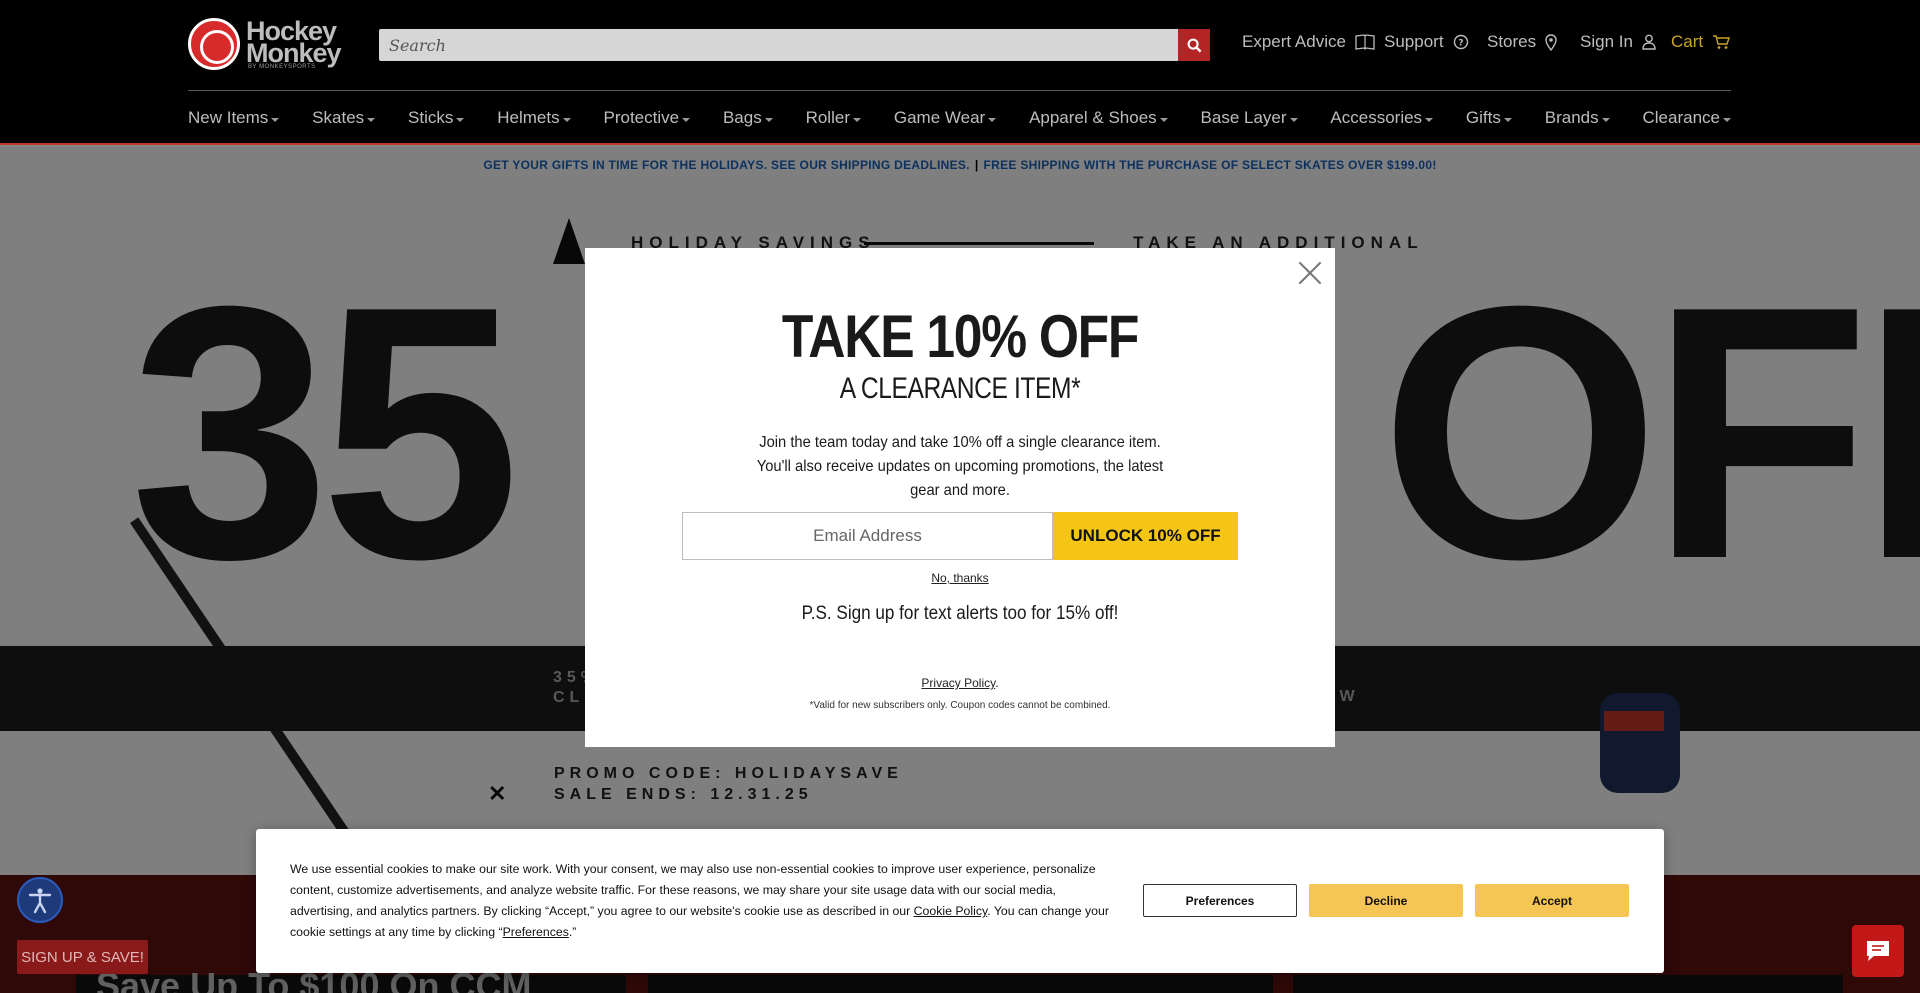 The width and height of the screenshot is (1920, 993). What do you see at coordinates (1649, 42) in the screenshot?
I see `user-icon` at bounding box center [1649, 42].